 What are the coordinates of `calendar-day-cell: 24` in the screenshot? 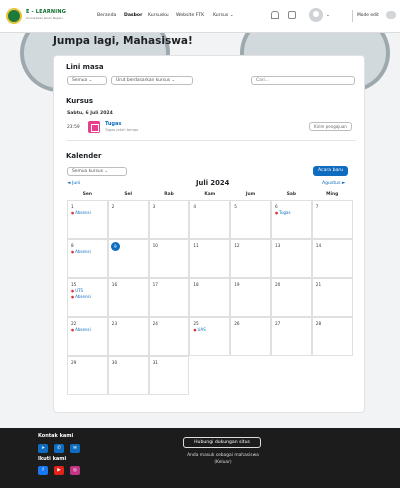 It's located at (169, 336).